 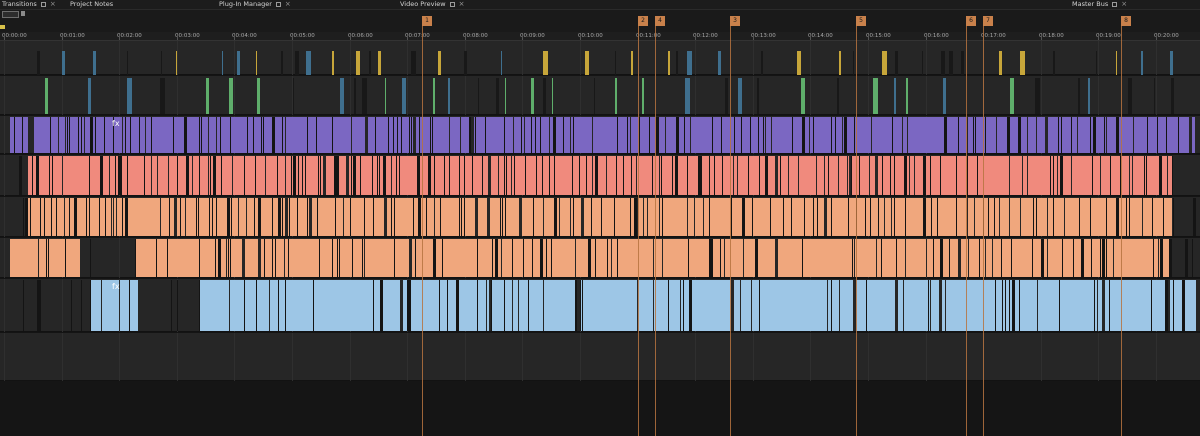 I want to click on track-video-3: fx, so click(x=600, y=135).